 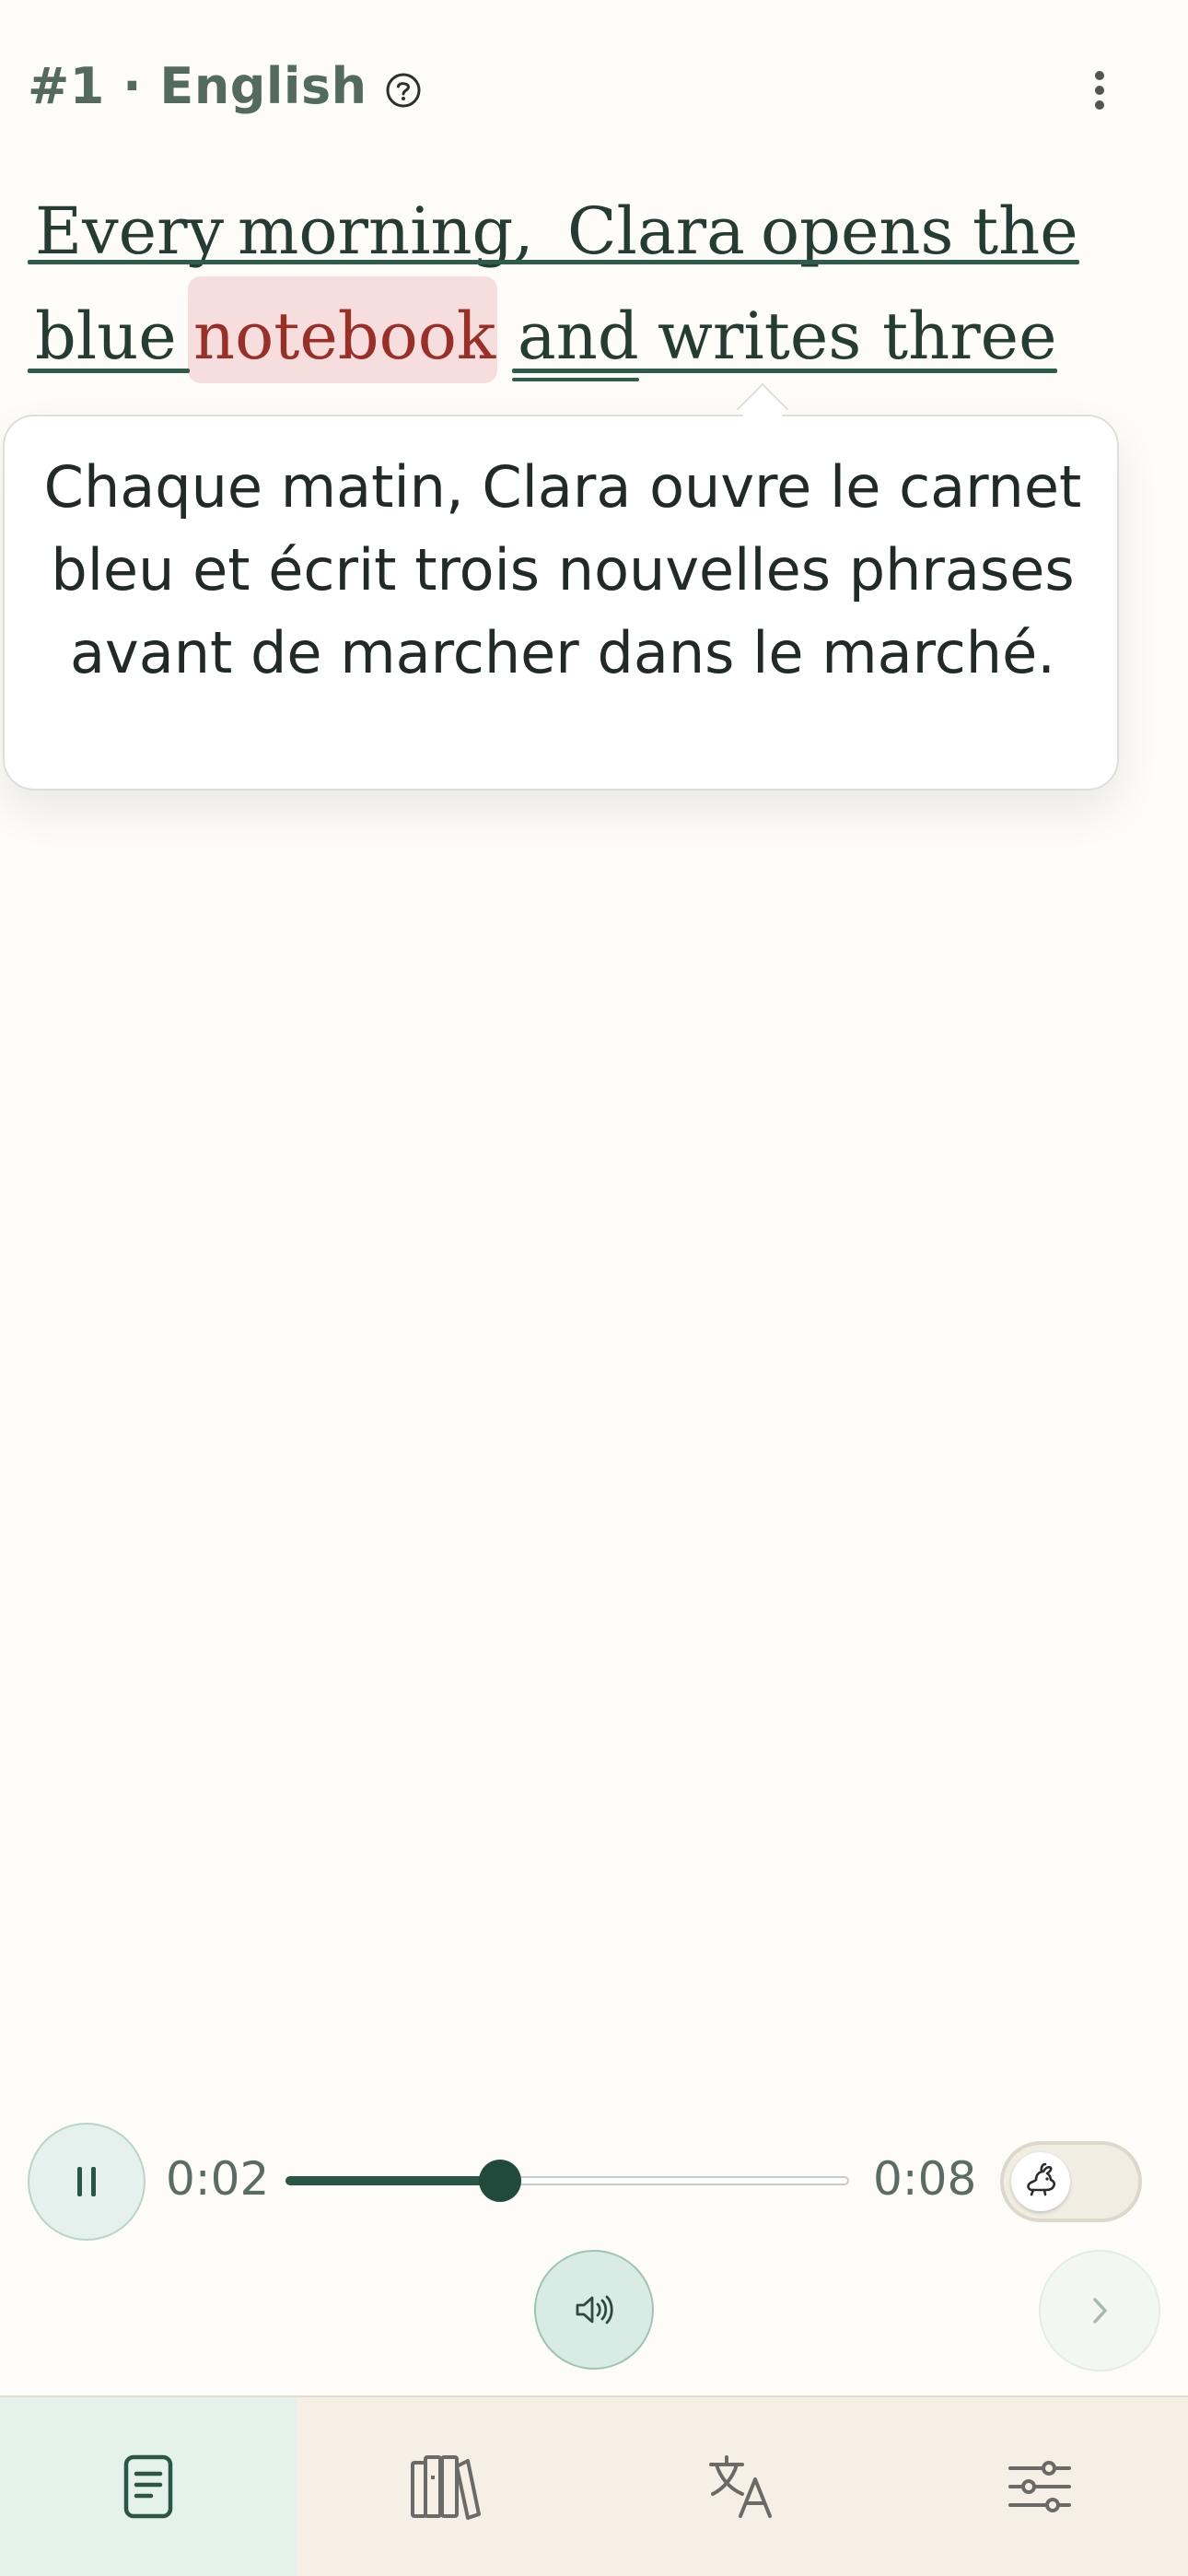 I want to click on word-opens: opens, so click(x=857, y=231).